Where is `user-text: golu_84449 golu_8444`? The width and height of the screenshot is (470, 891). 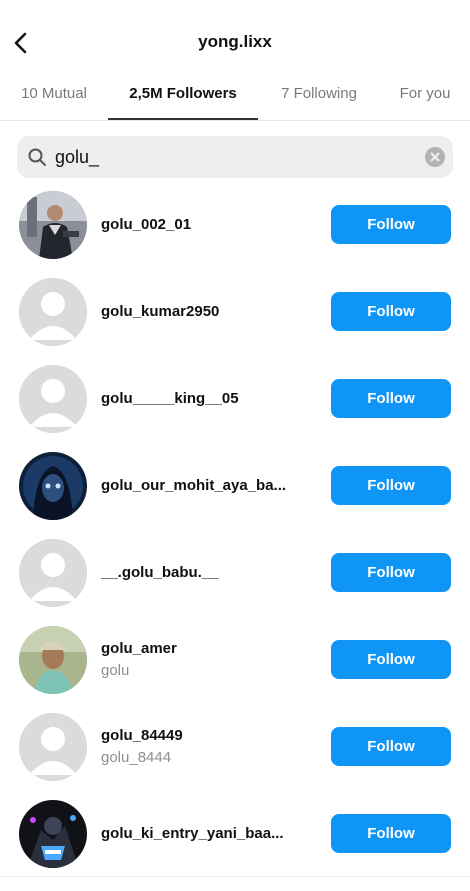
user-text: golu_84449 golu_8444 is located at coordinates (208, 746).